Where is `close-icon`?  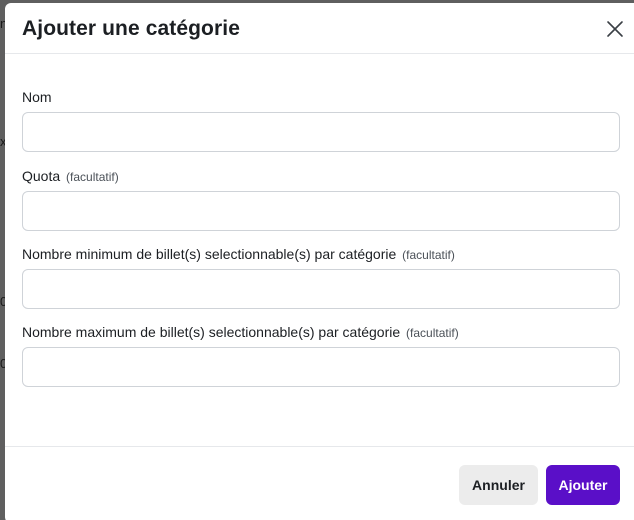 close-icon is located at coordinates (615, 29).